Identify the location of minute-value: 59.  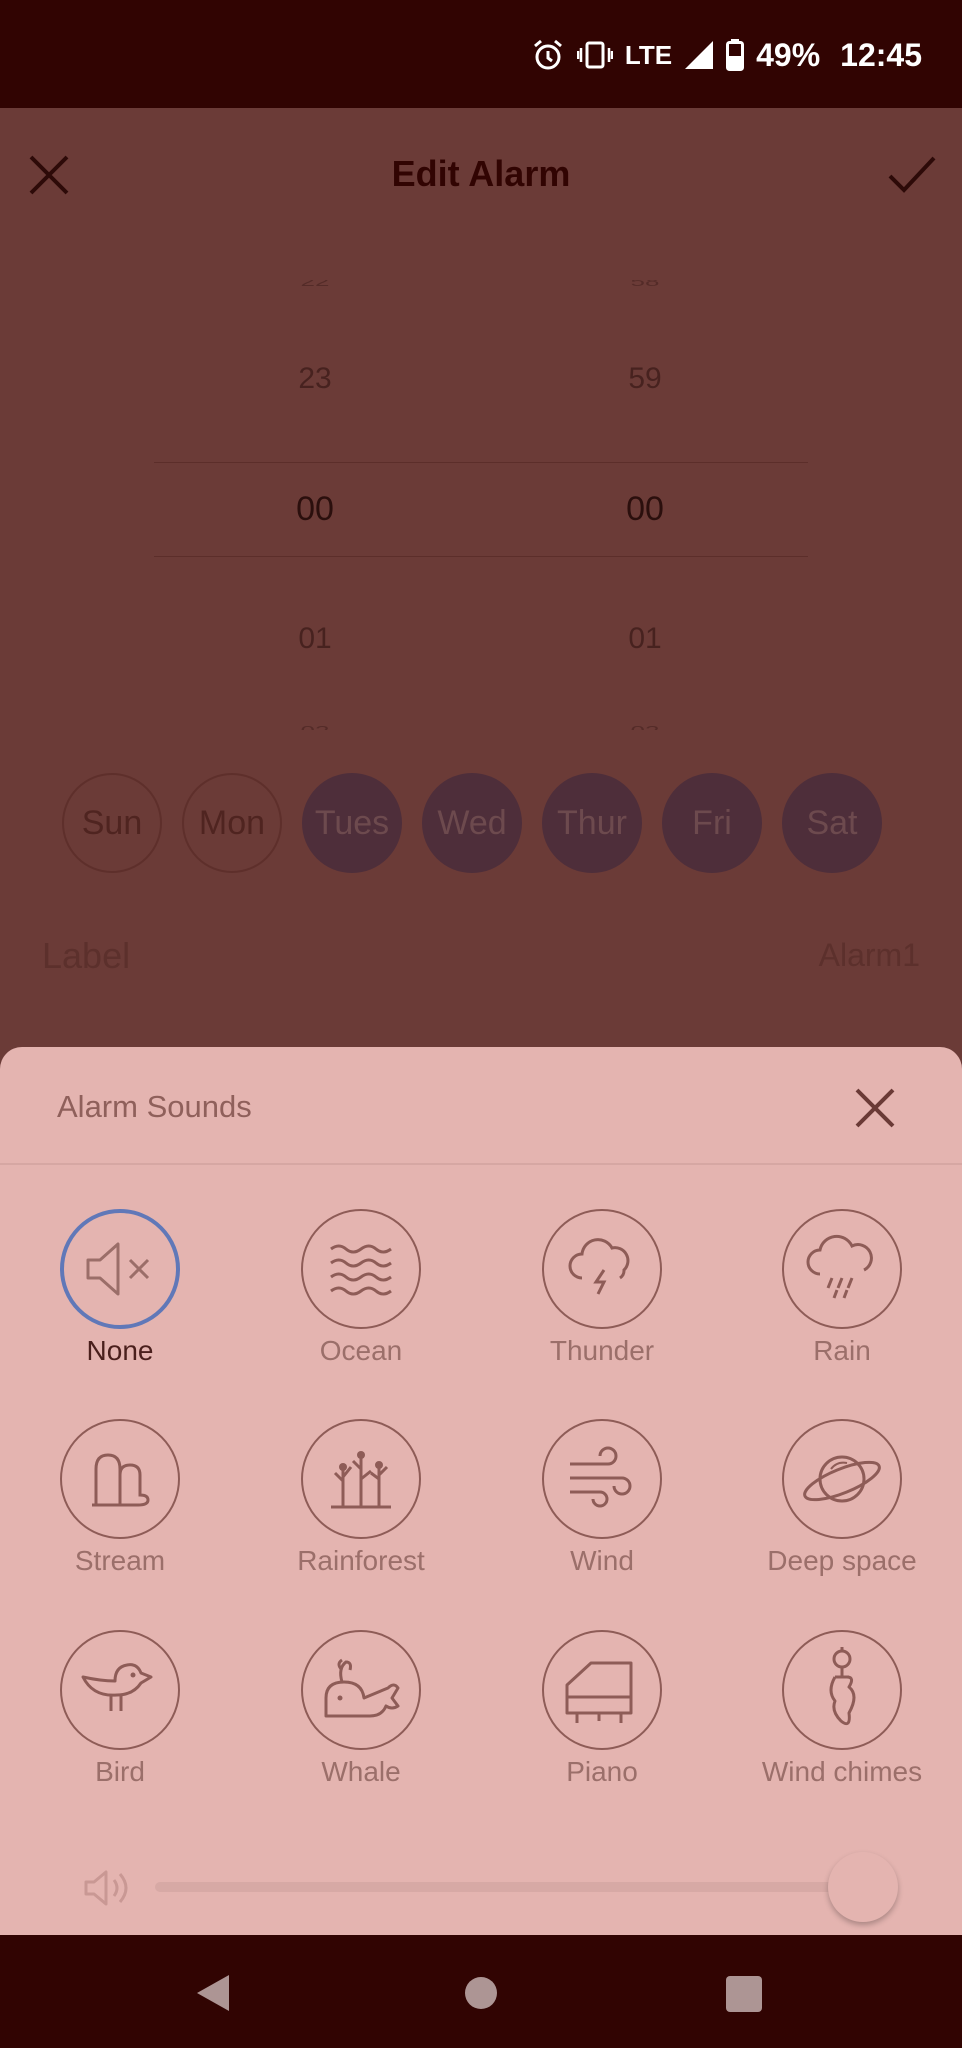
(645, 378).